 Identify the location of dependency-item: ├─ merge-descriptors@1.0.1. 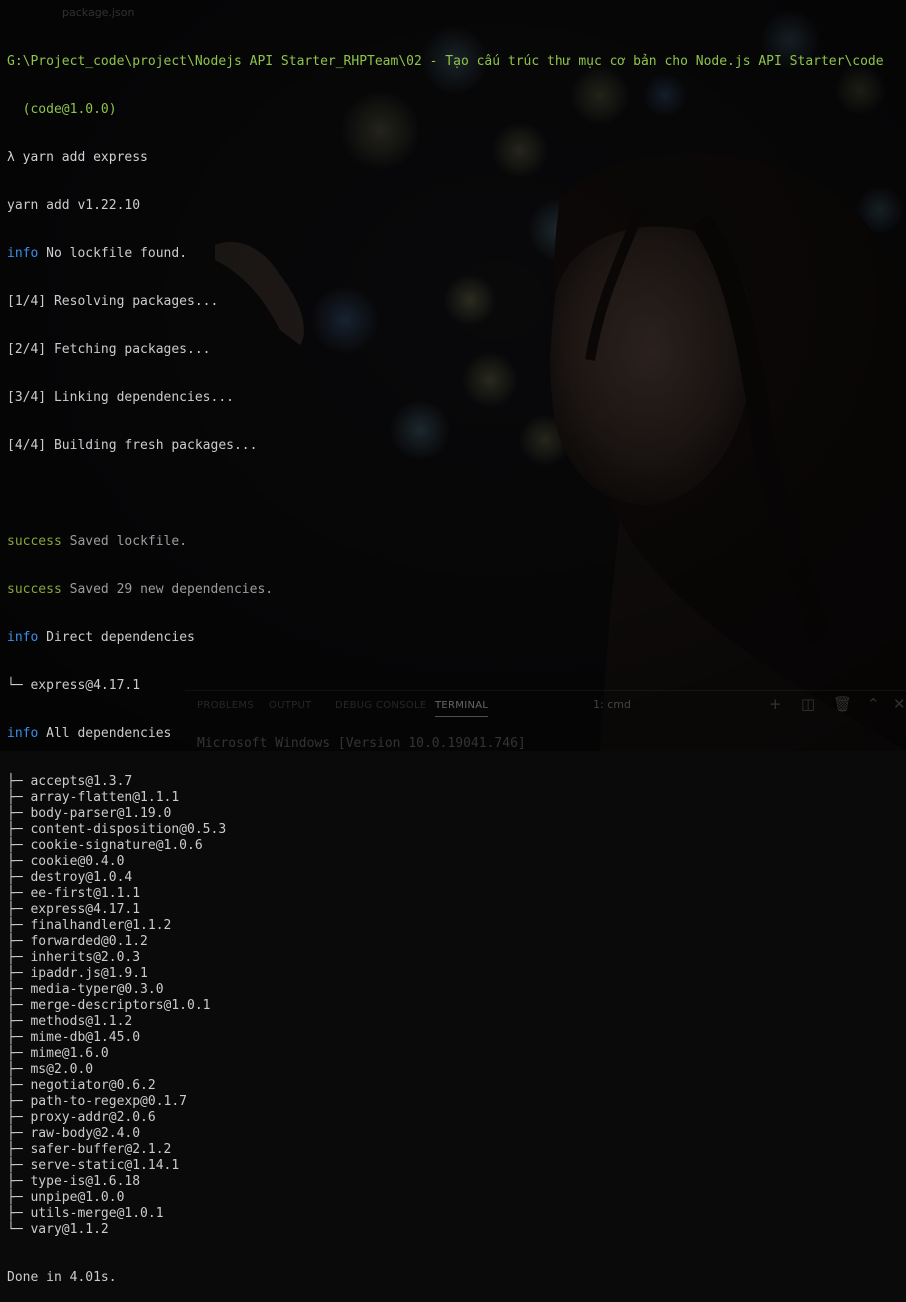
(109, 1005).